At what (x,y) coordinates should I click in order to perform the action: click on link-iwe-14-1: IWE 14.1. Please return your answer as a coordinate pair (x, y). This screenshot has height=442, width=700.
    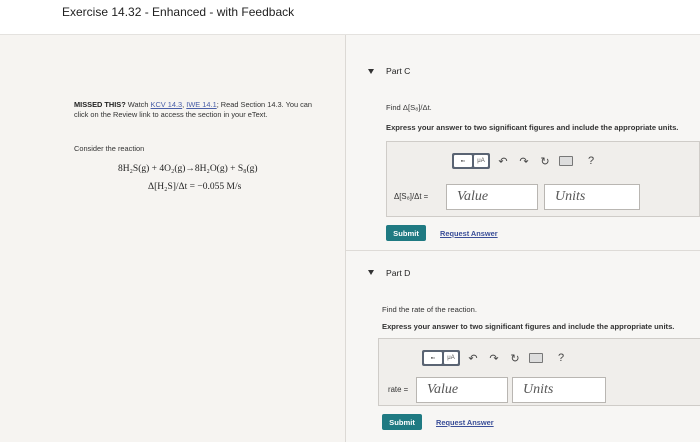
    Looking at the image, I should click on (201, 104).